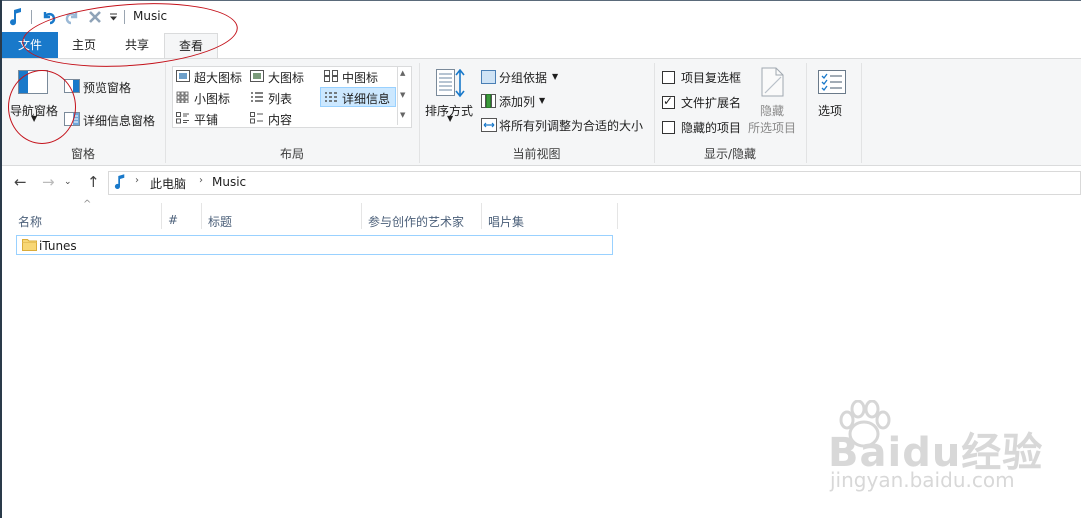  What do you see at coordinates (280, 119) in the screenshot?
I see `layout-content: 内容` at bounding box center [280, 119].